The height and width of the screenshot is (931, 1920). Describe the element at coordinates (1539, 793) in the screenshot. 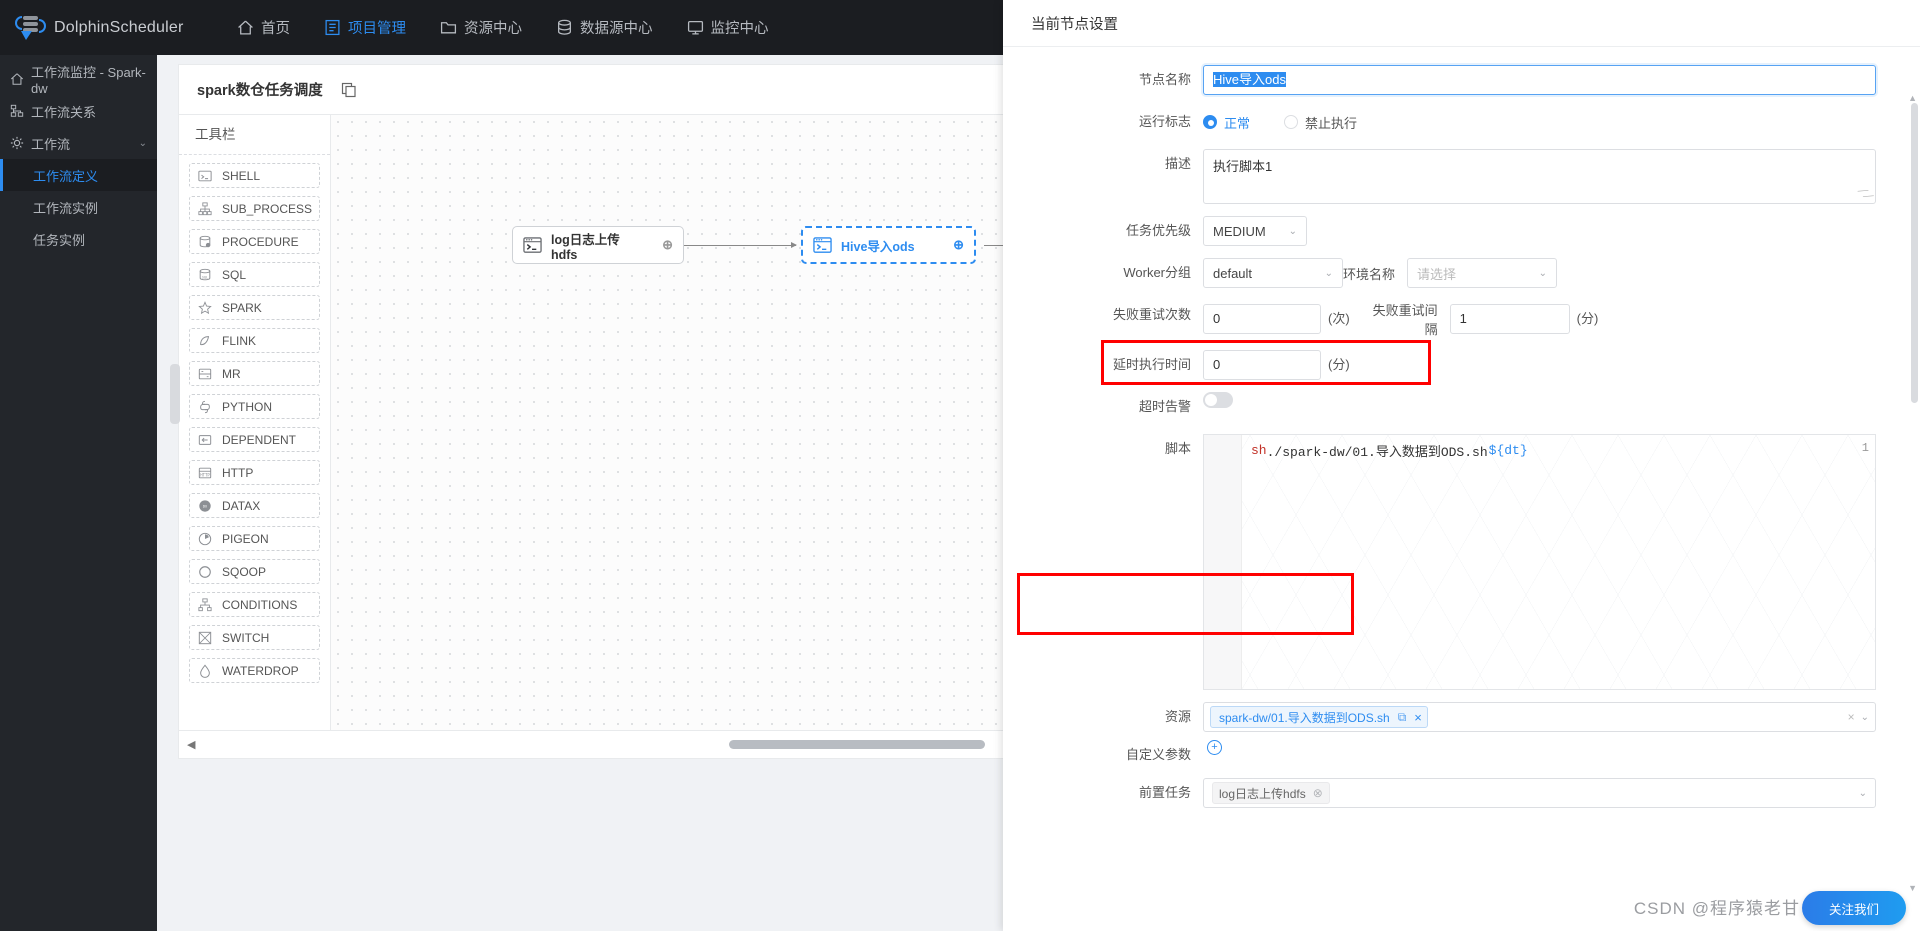

I see `pre-tasks-select: log日志上传hdfs ⊗ ⌄` at that location.